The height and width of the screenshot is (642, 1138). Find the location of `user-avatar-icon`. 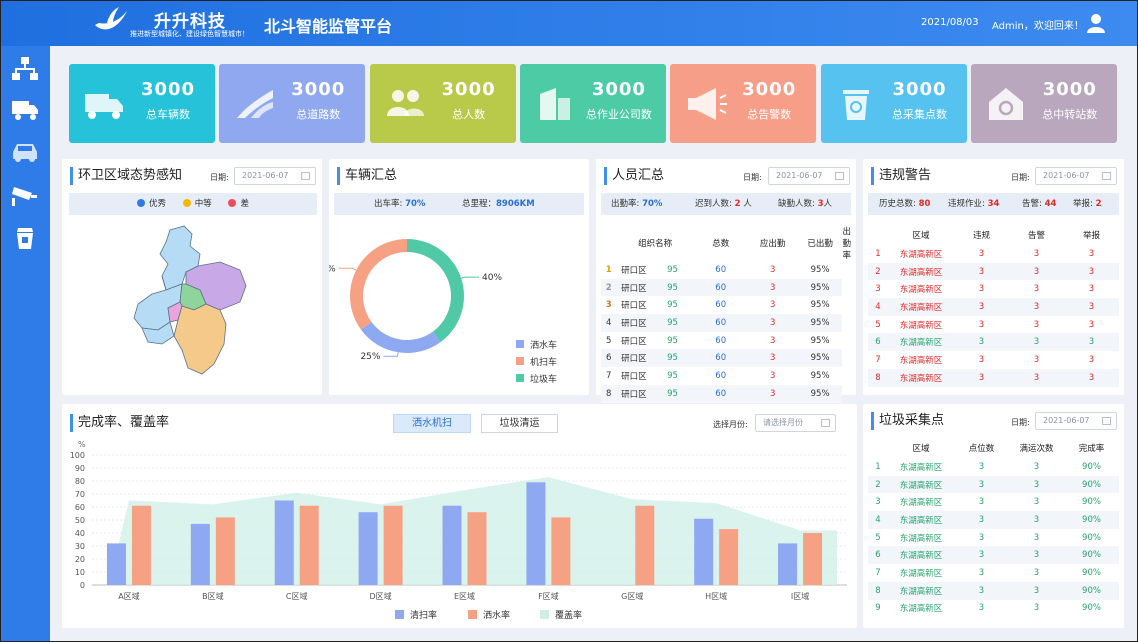

user-avatar-icon is located at coordinates (1096, 23).